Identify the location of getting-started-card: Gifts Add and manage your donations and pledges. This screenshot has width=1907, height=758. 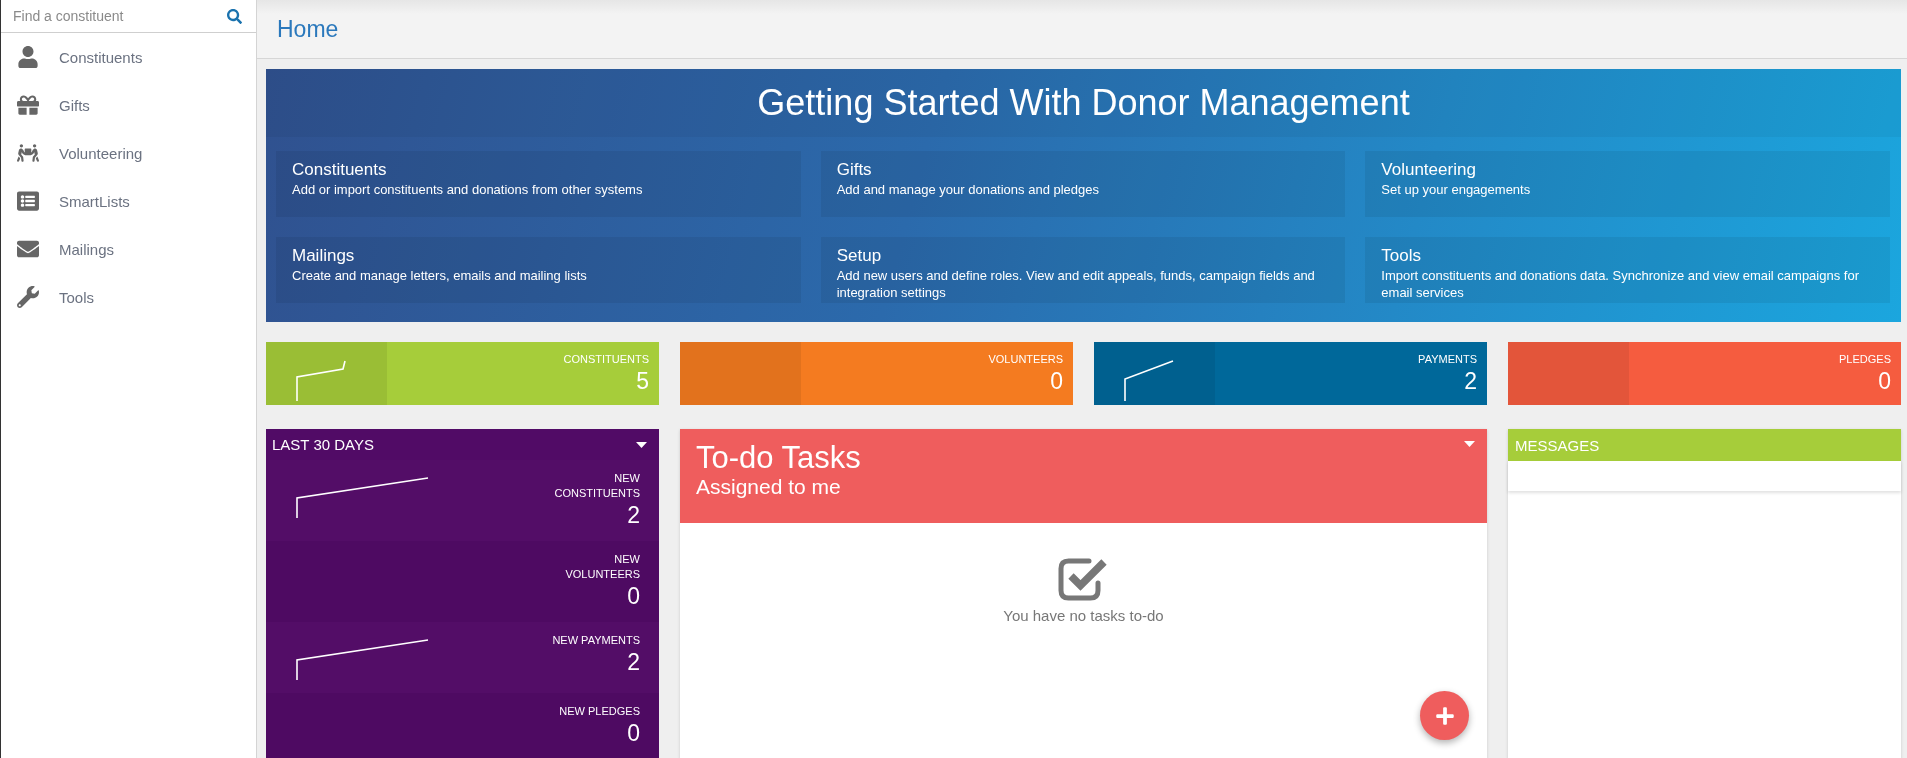
(1083, 184).